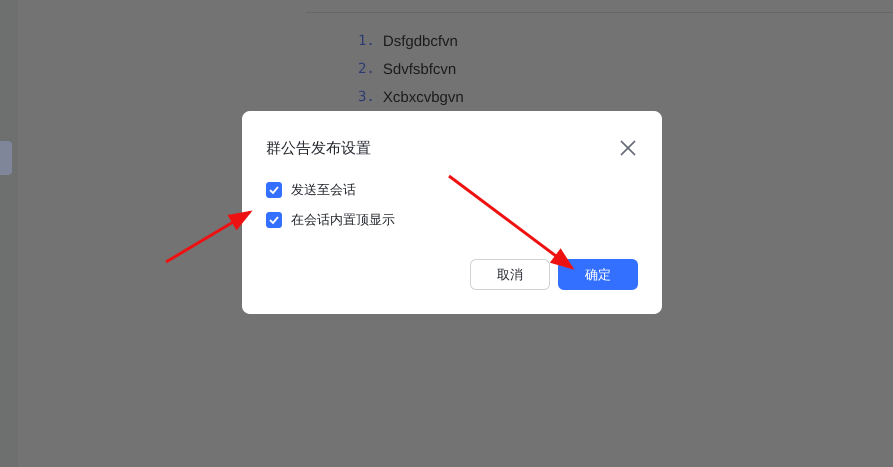 Image resolution: width=893 pixels, height=467 pixels. I want to click on checkbox-label: 在会话内置顶显示, so click(343, 220).